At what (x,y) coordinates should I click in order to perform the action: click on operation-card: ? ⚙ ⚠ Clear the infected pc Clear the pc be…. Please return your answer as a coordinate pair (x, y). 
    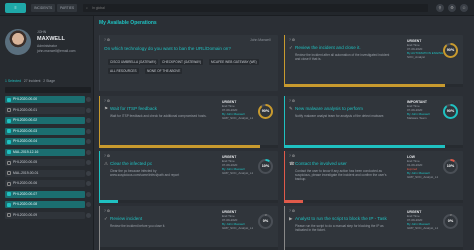
    Looking at the image, I should click on (188, 177).